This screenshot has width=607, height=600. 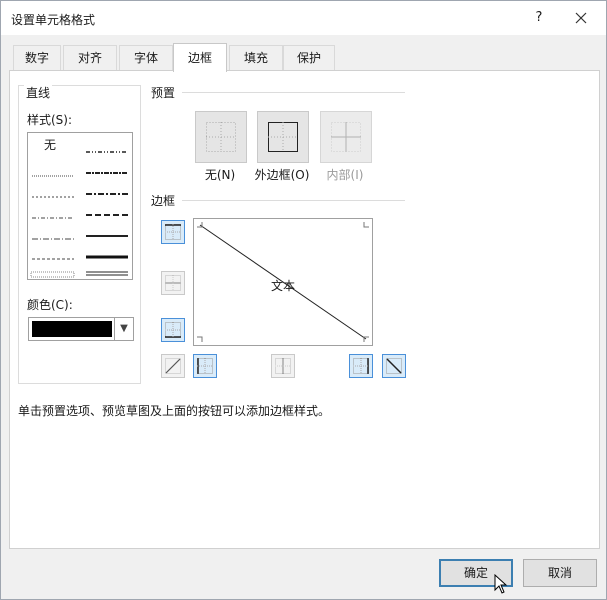 What do you see at coordinates (38, 92) in the screenshot?
I see `line-group-label: 直线` at bounding box center [38, 92].